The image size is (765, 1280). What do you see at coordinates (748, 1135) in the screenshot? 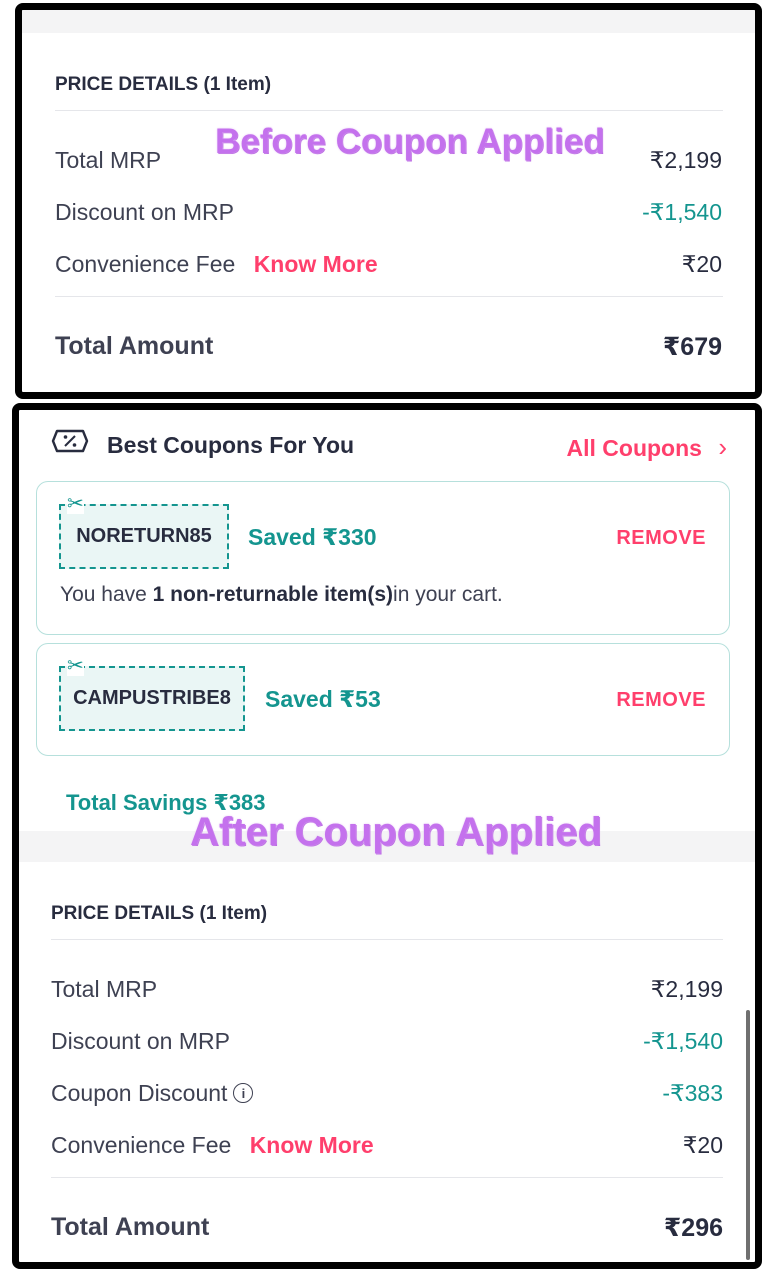
I see `scrollbar` at bounding box center [748, 1135].